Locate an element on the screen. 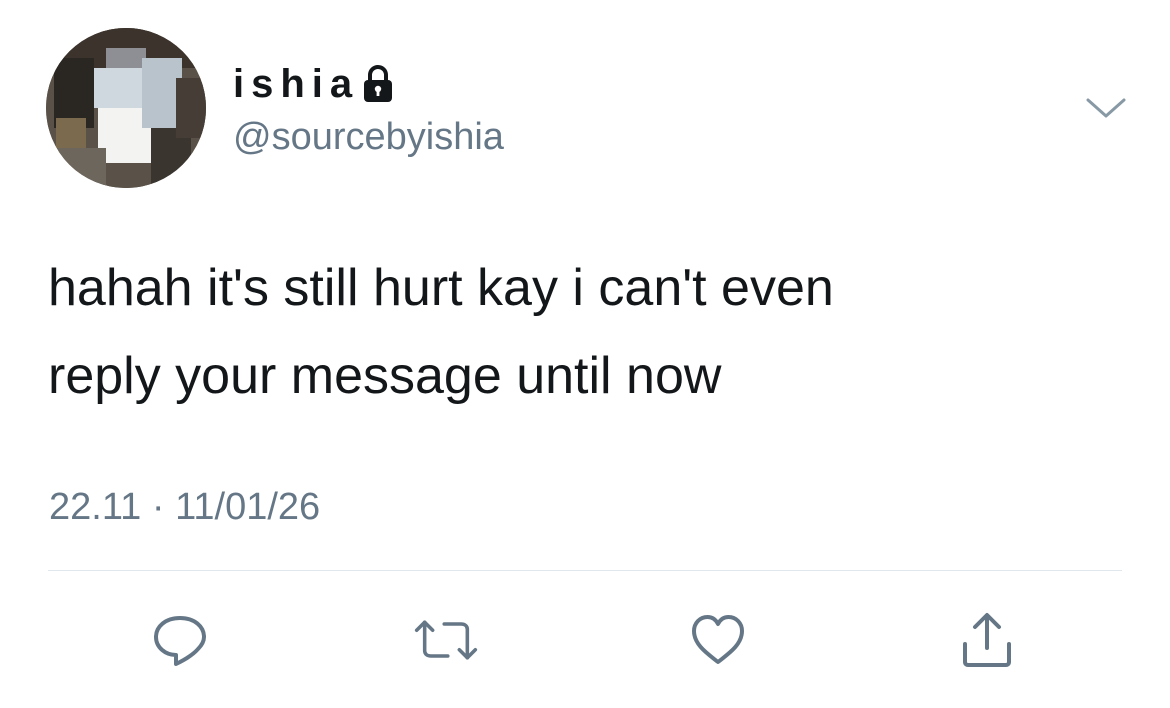 The height and width of the screenshot is (708, 1170). retweet-icon is located at coordinates (446, 640).